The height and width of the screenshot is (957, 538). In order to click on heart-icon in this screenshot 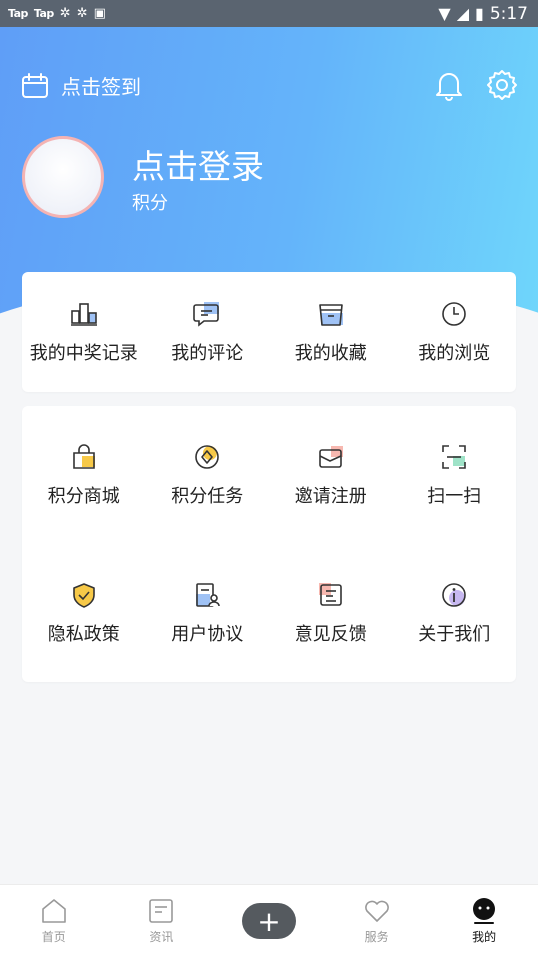, I will do `click(376, 911)`.